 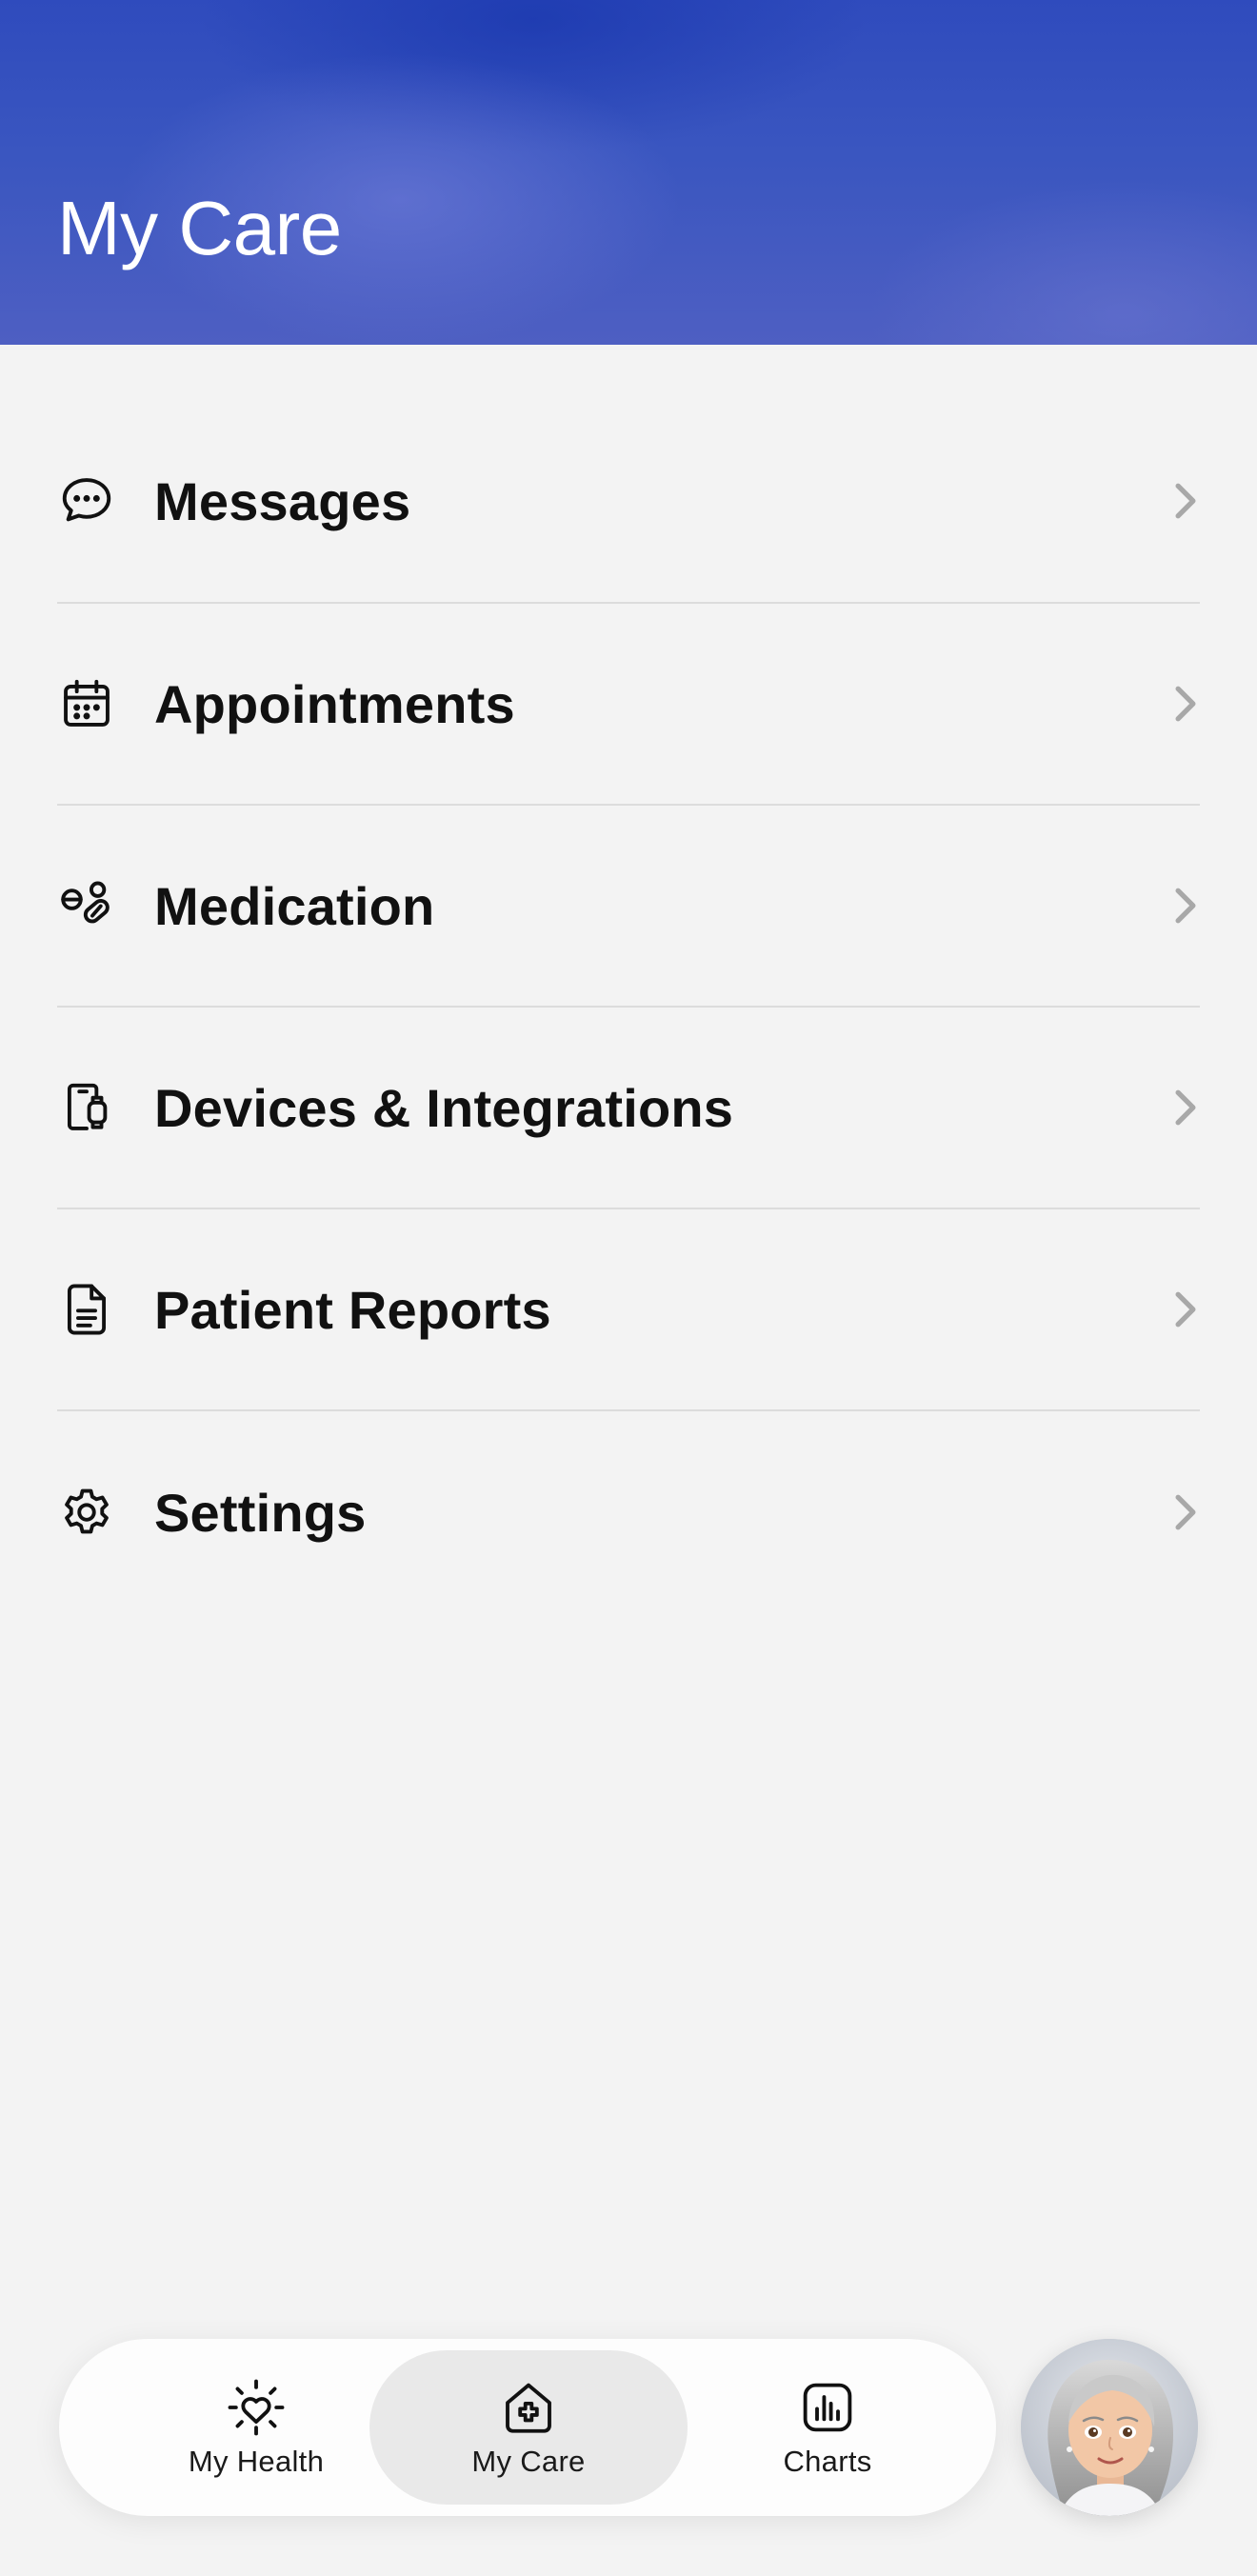 What do you see at coordinates (282, 500) in the screenshot?
I see `menu-item-label: Messages` at bounding box center [282, 500].